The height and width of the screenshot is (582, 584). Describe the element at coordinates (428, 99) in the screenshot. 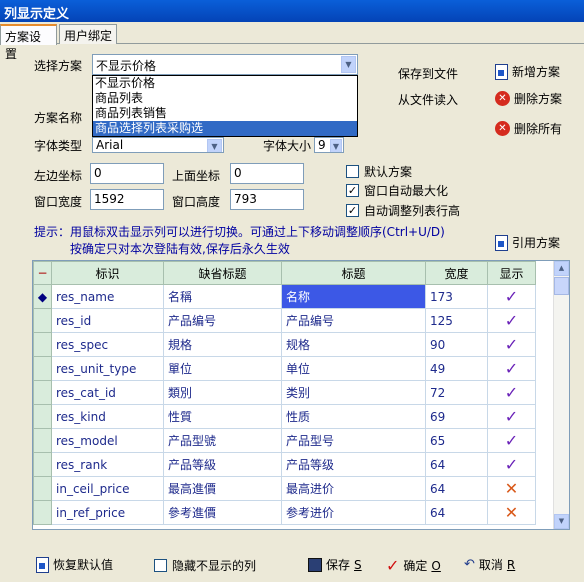

I see `read-from-file-link: 从文件读入` at that location.